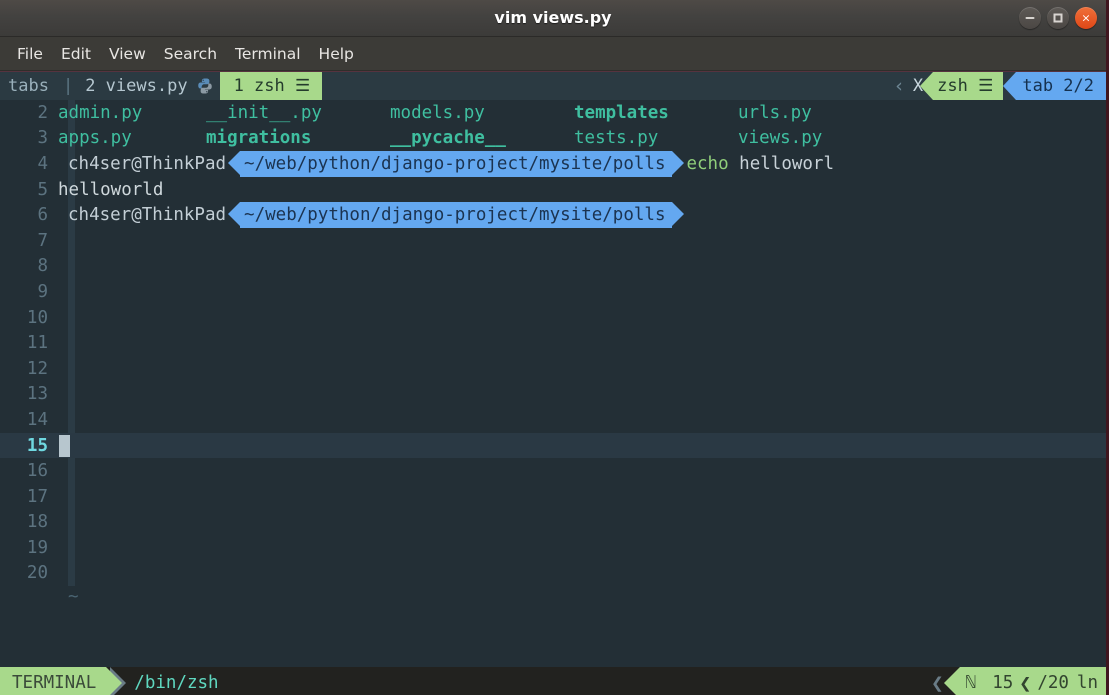  I want to click on shell-command-argument: helloworl, so click(781, 163).